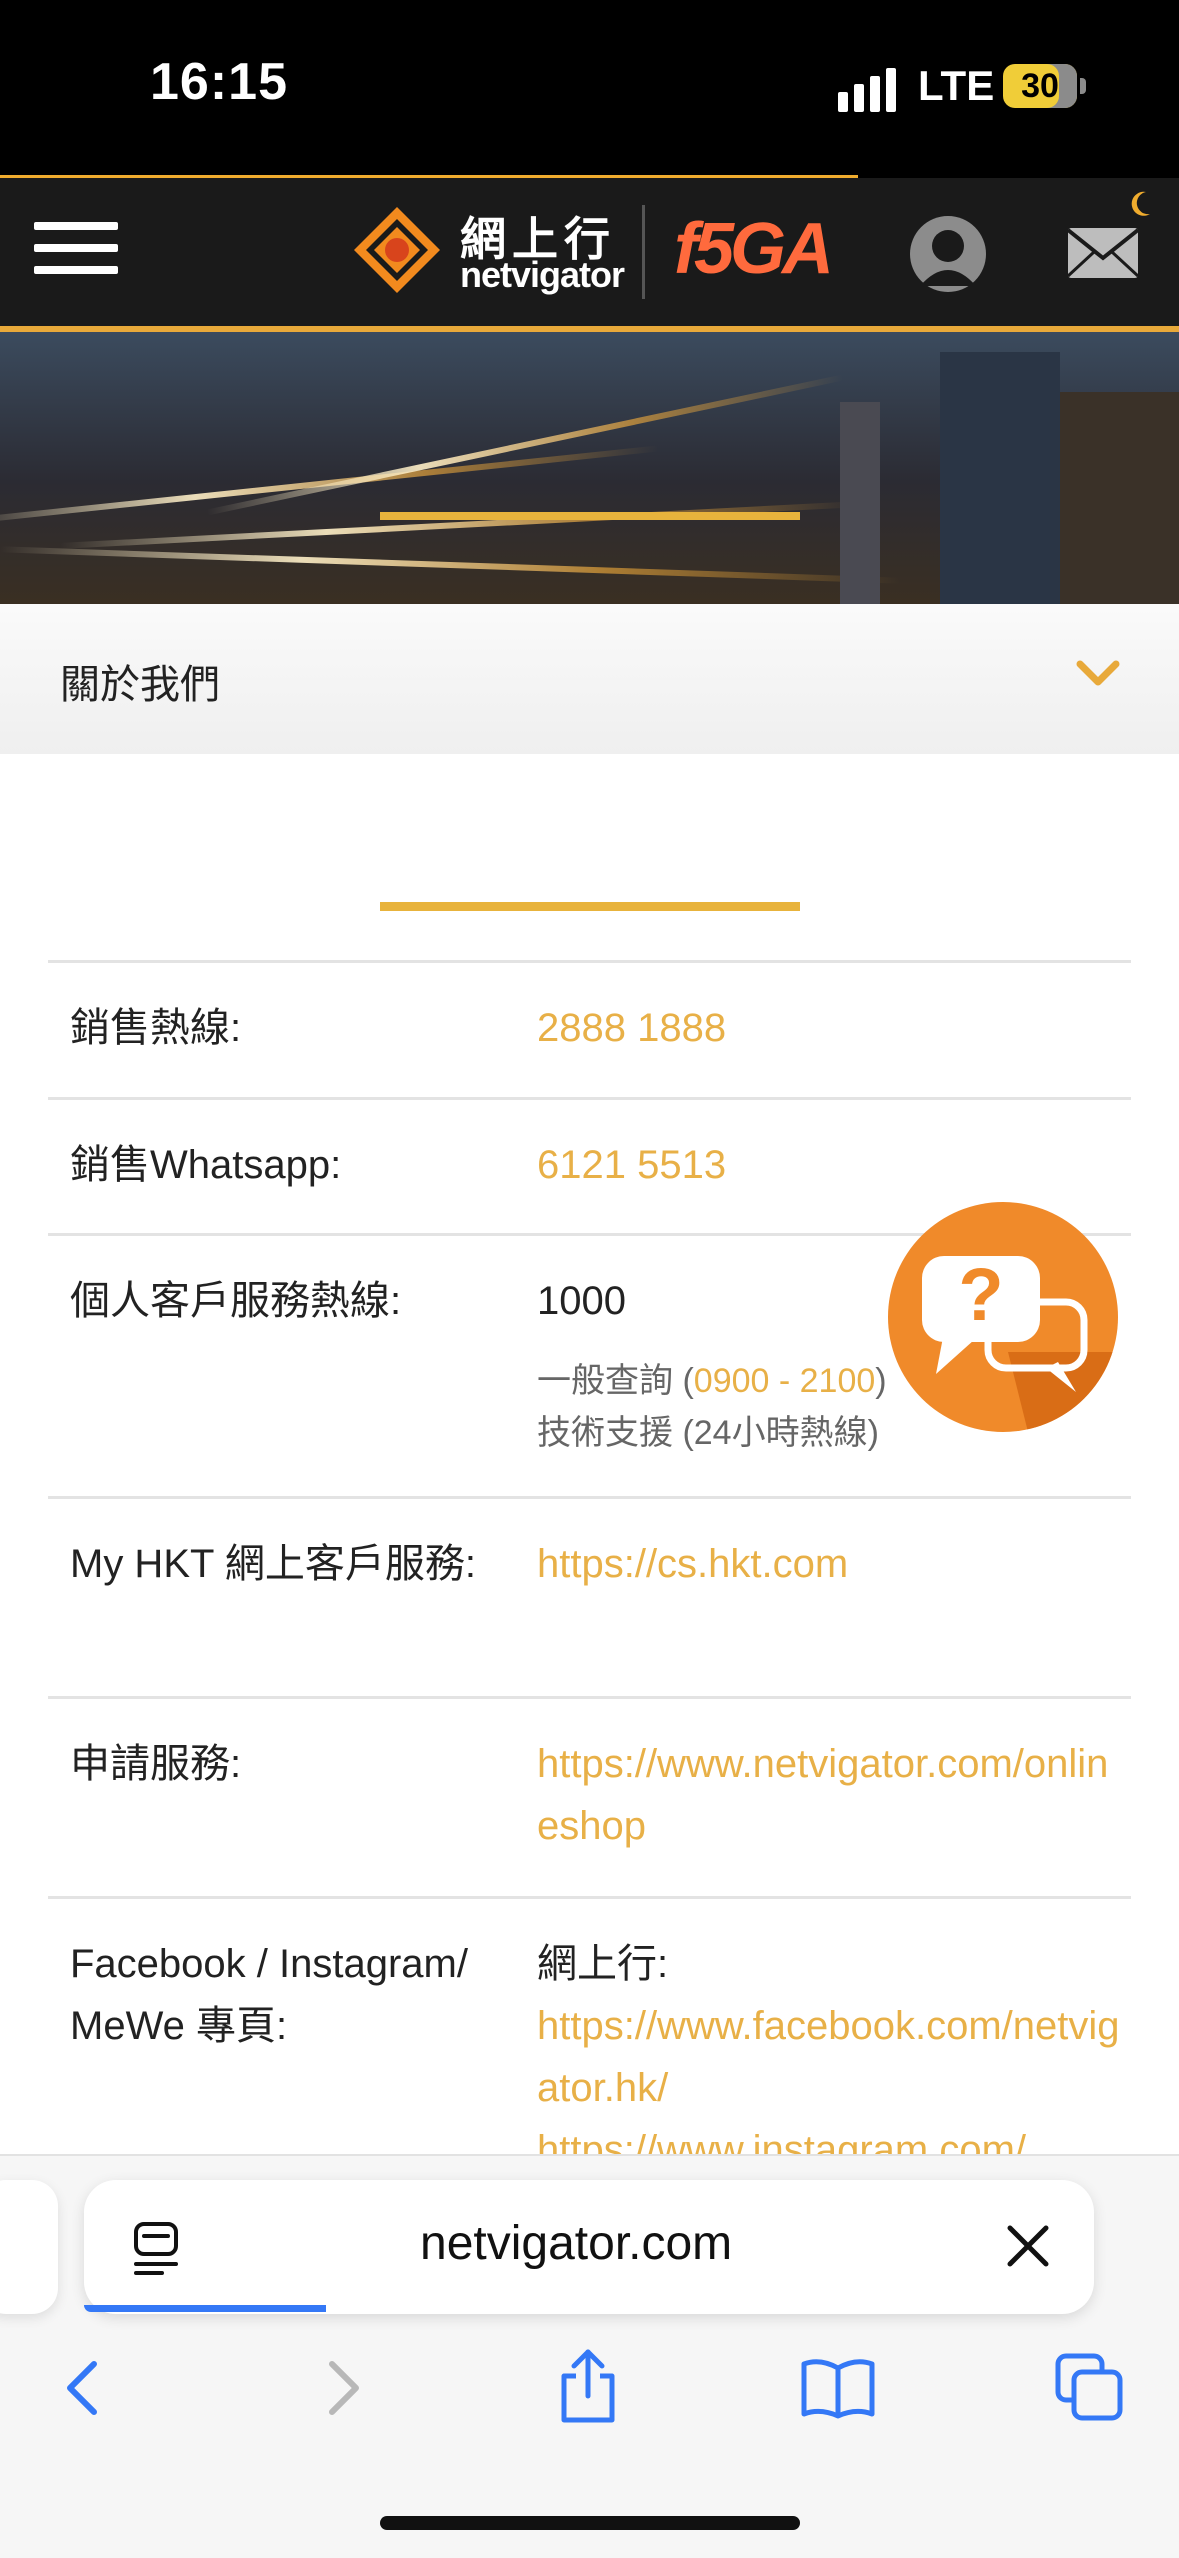 This screenshot has width=1179, height=2558. What do you see at coordinates (838, 2388) in the screenshot?
I see `bookmarks-icon` at bounding box center [838, 2388].